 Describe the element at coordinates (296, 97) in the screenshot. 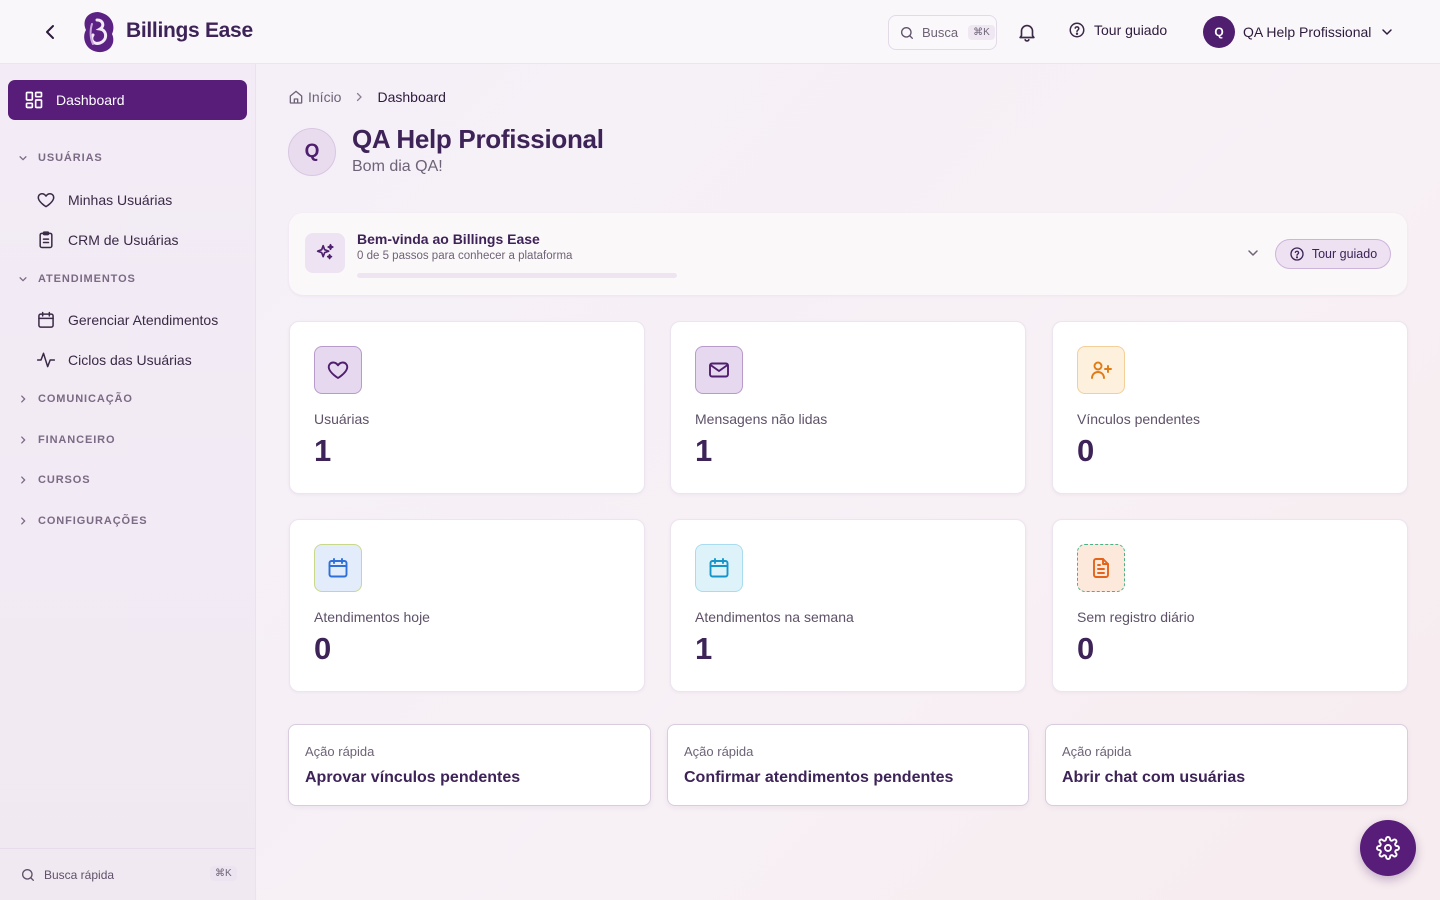

I see `home-icon` at that location.